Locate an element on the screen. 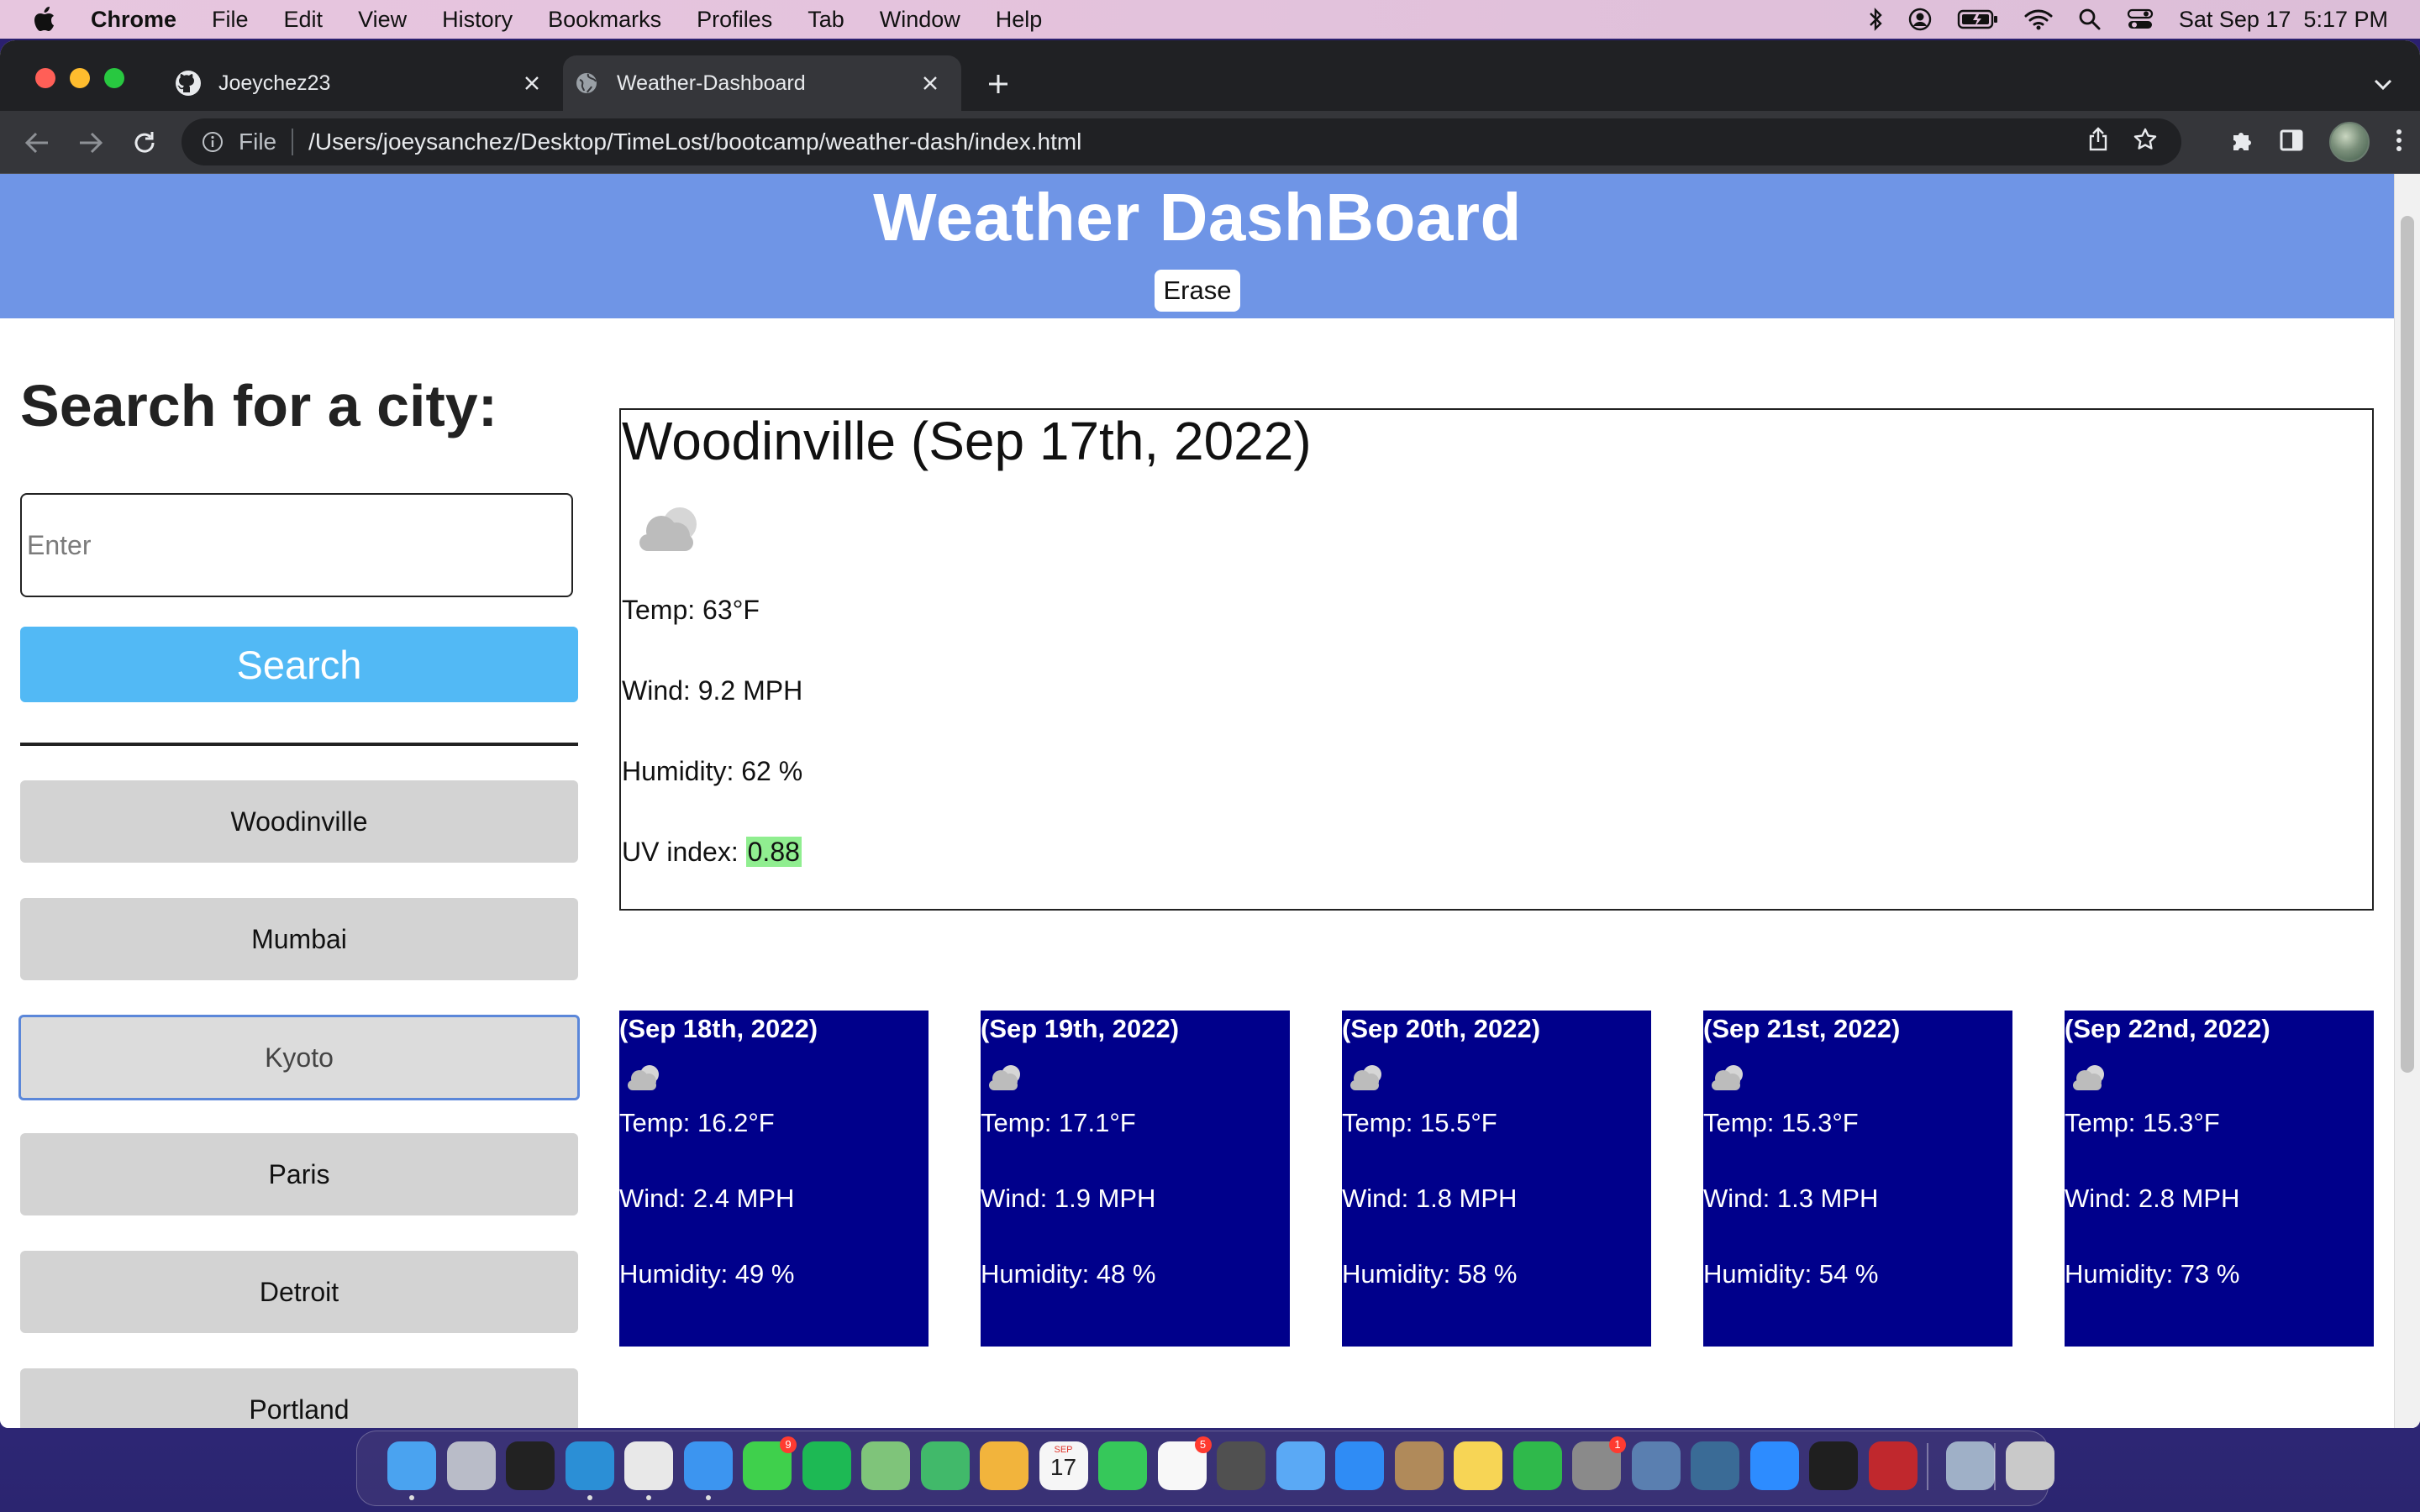 The image size is (2420, 1512). menu-window: Window is located at coordinates (920, 20).